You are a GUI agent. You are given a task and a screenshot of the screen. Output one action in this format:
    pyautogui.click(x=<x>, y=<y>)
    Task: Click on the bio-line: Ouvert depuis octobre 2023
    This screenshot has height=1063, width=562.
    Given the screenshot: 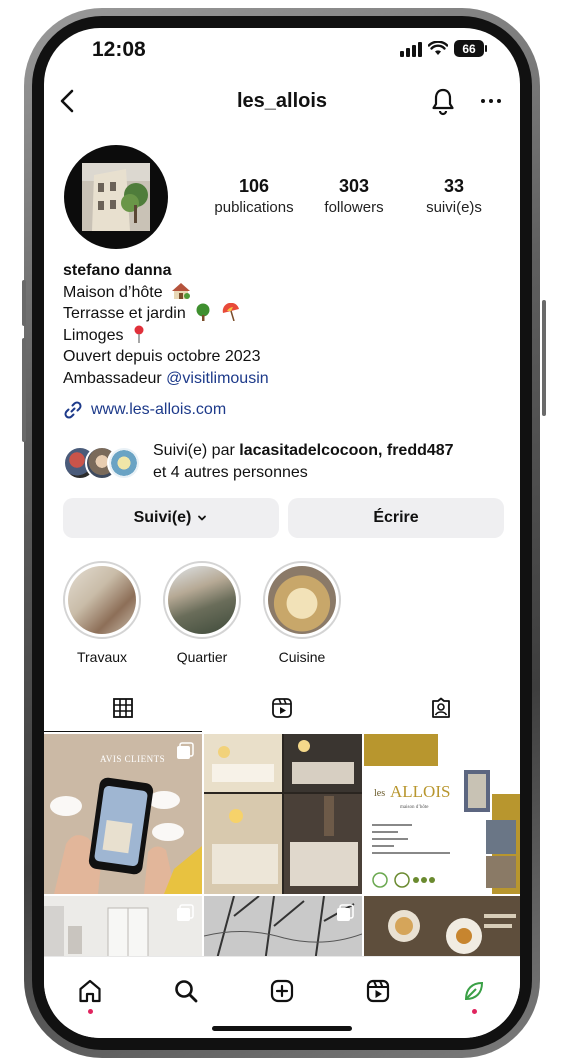 What is the action you would take?
    pyautogui.click(x=162, y=356)
    